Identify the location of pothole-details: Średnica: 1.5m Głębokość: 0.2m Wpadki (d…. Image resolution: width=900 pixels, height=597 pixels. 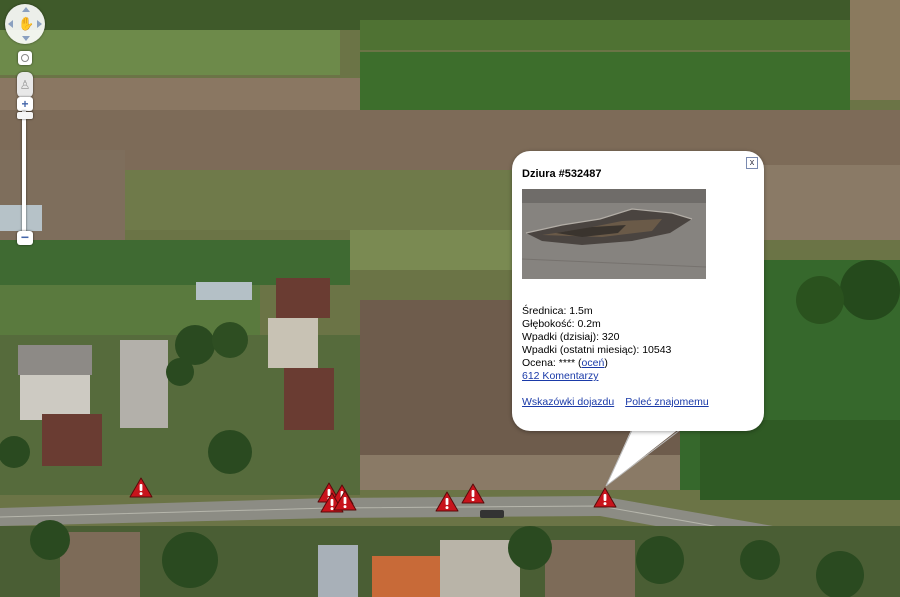
(596, 344).